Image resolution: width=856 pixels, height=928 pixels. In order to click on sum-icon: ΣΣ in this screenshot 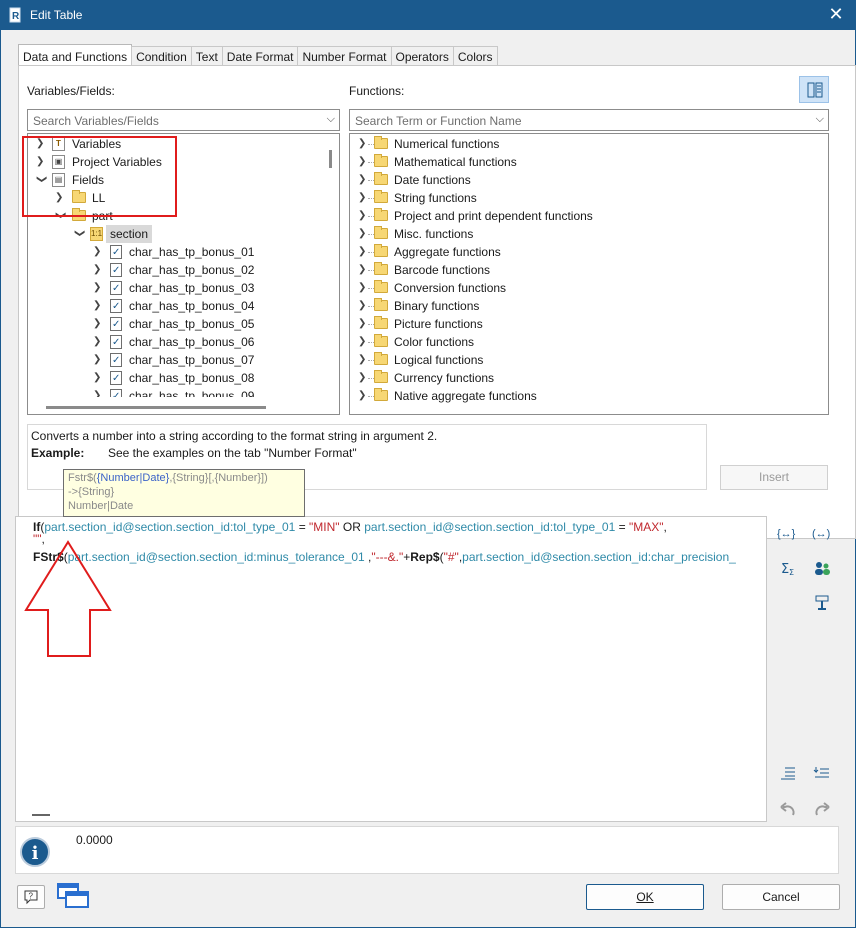, I will do `click(788, 568)`.